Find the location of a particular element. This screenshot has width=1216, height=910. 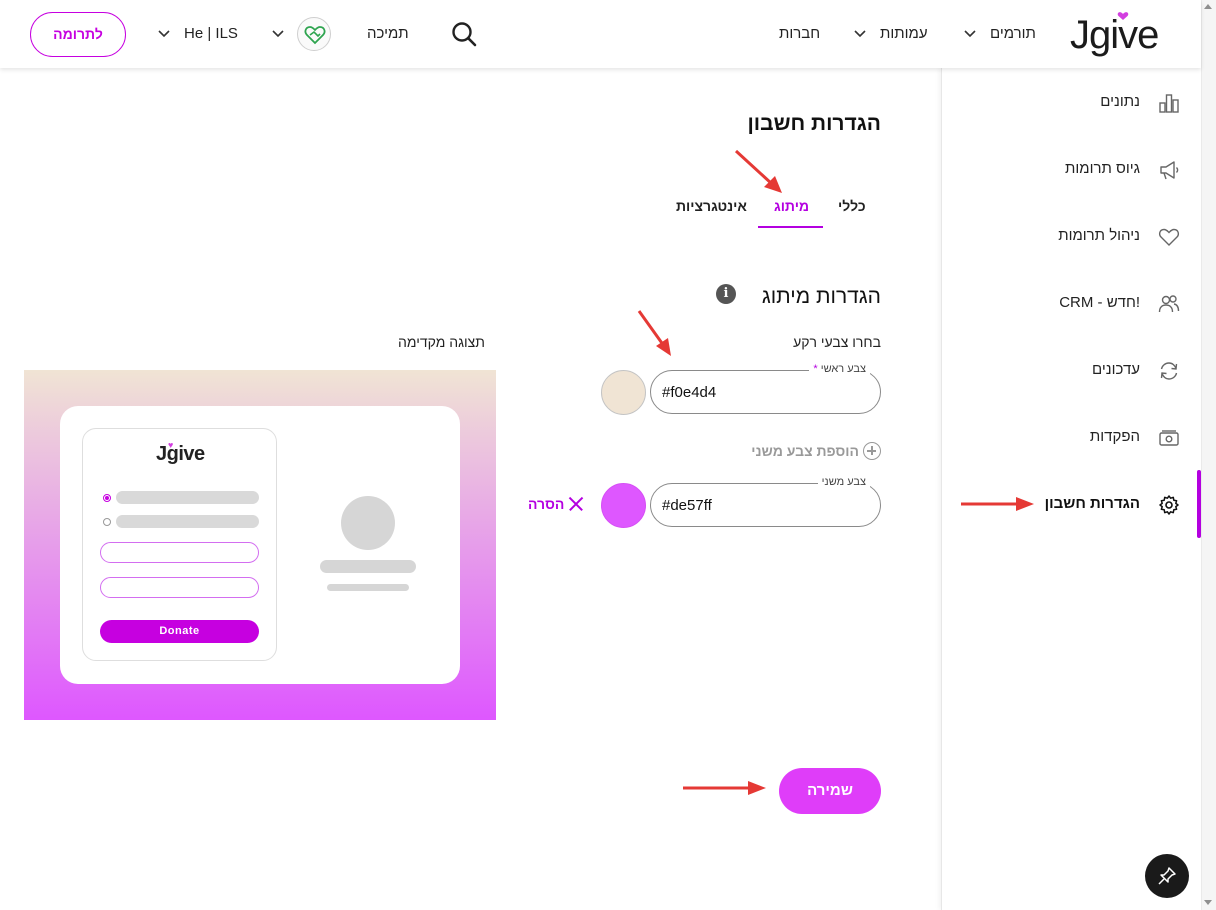

sidebar-item-deposits: הפקדות is located at coordinates (1072, 437).